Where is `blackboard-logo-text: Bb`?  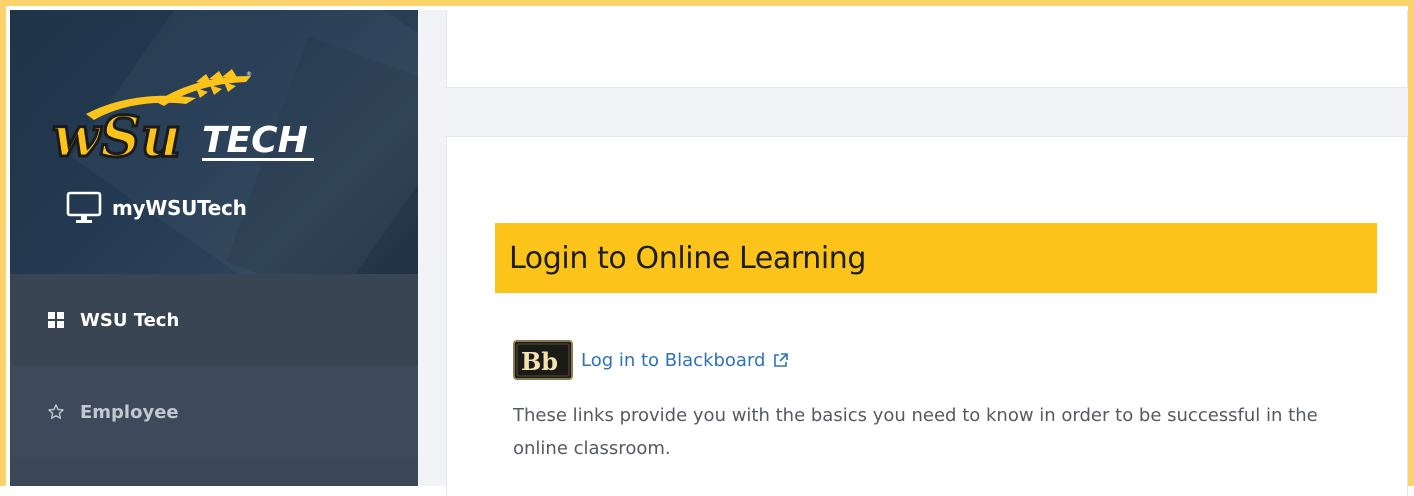 blackboard-logo-text: Bb is located at coordinates (539, 361).